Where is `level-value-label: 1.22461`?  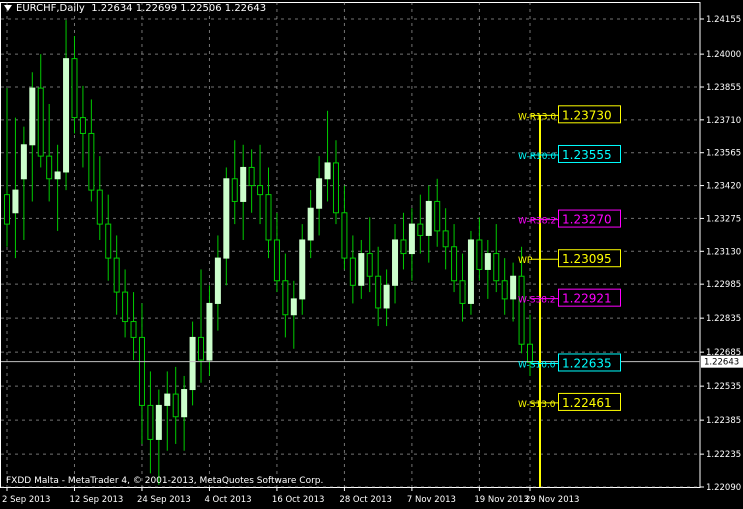 level-value-label: 1.22461 is located at coordinates (587, 403).